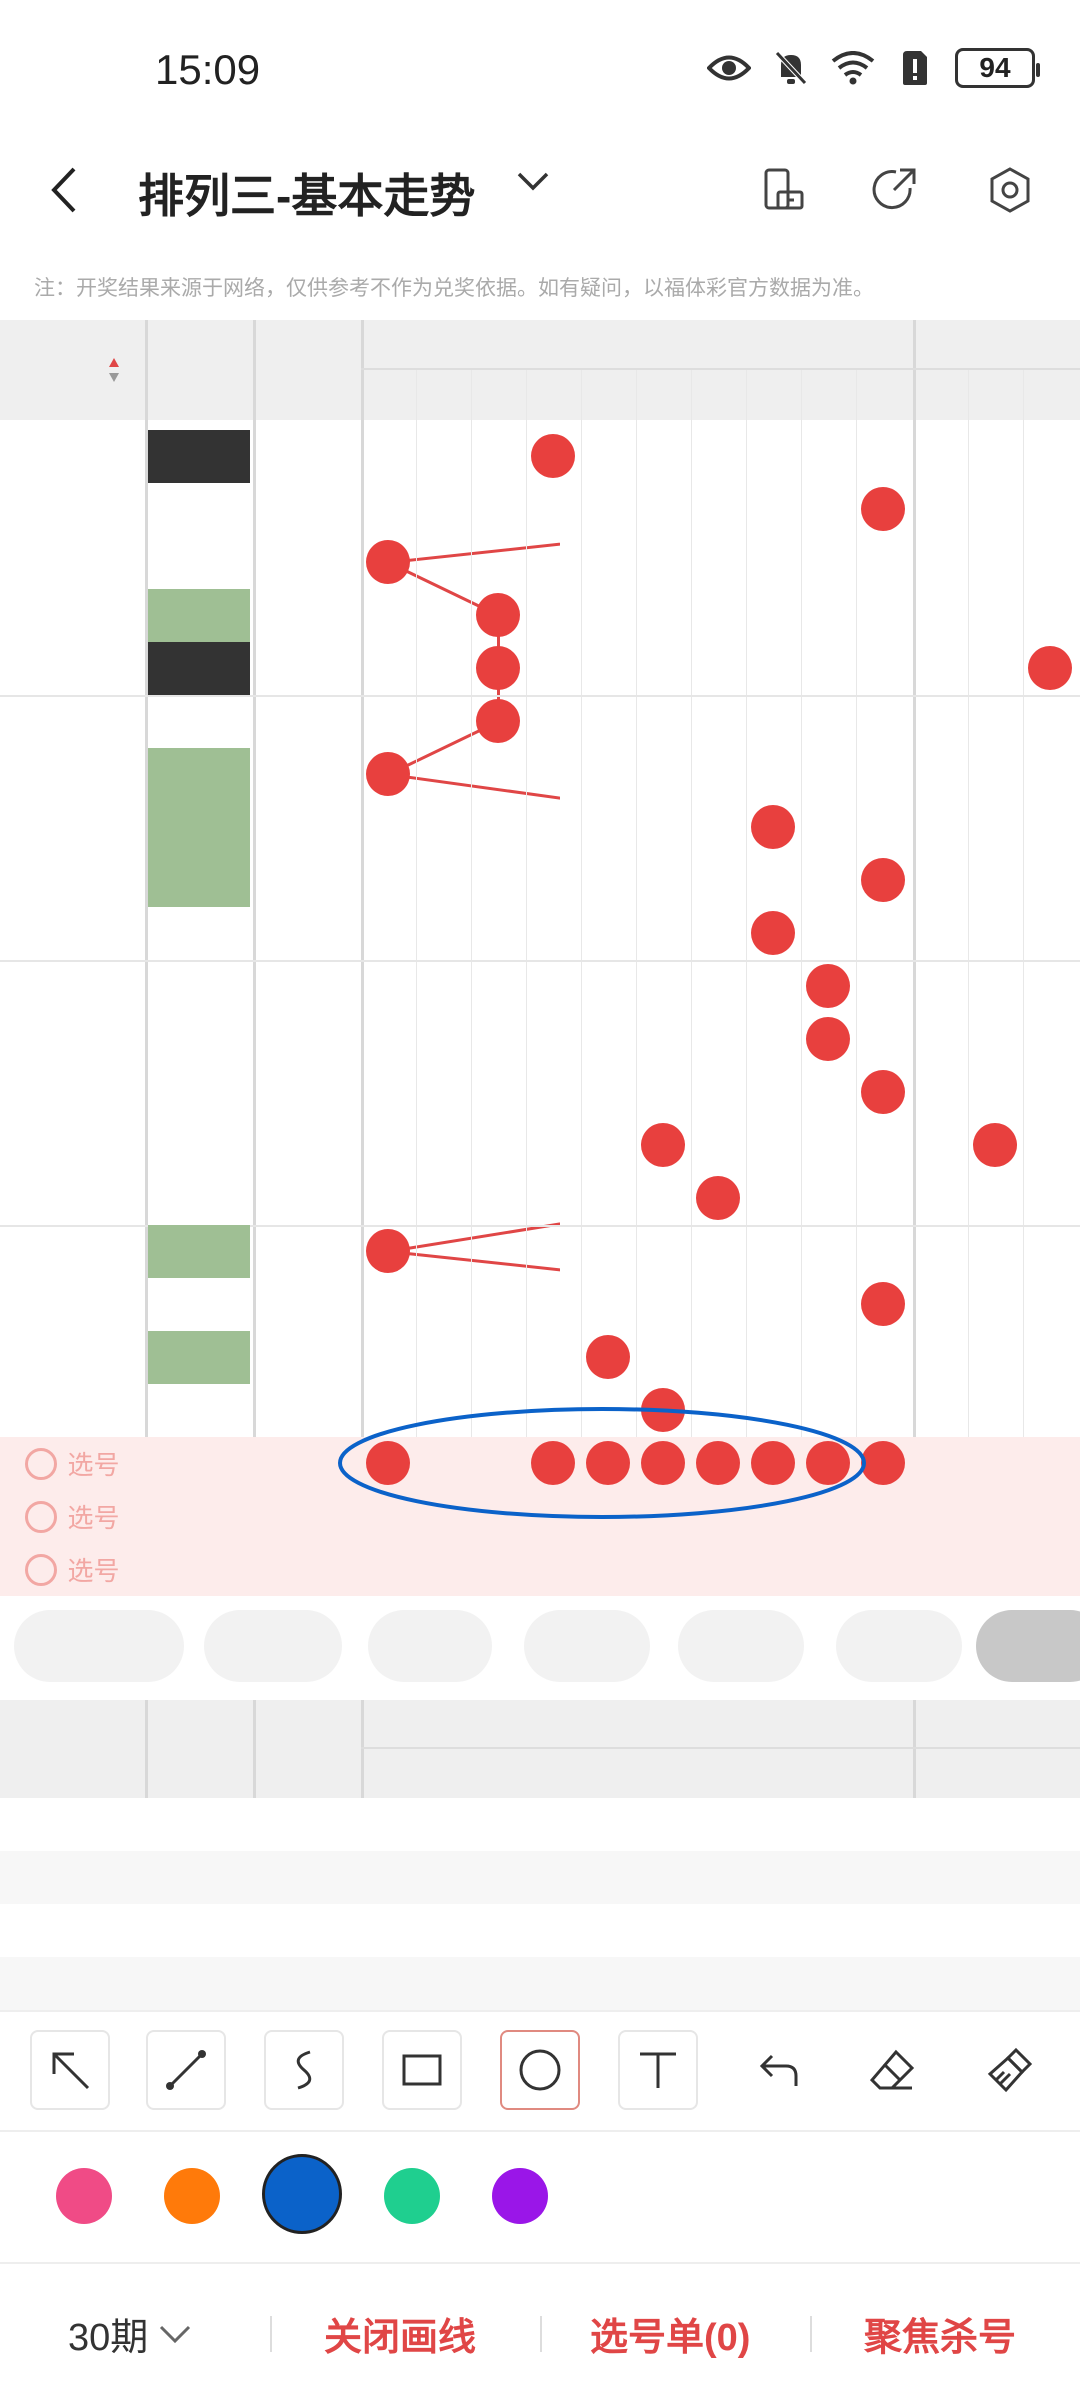  Describe the element at coordinates (84, 2196) in the screenshot. I see `color-pink` at that location.